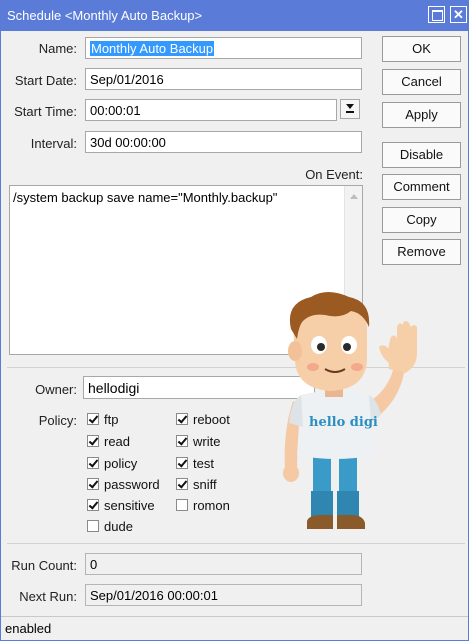 The image size is (469, 641). What do you see at coordinates (93, 484) in the screenshot?
I see `policy-password-checkbox` at bounding box center [93, 484].